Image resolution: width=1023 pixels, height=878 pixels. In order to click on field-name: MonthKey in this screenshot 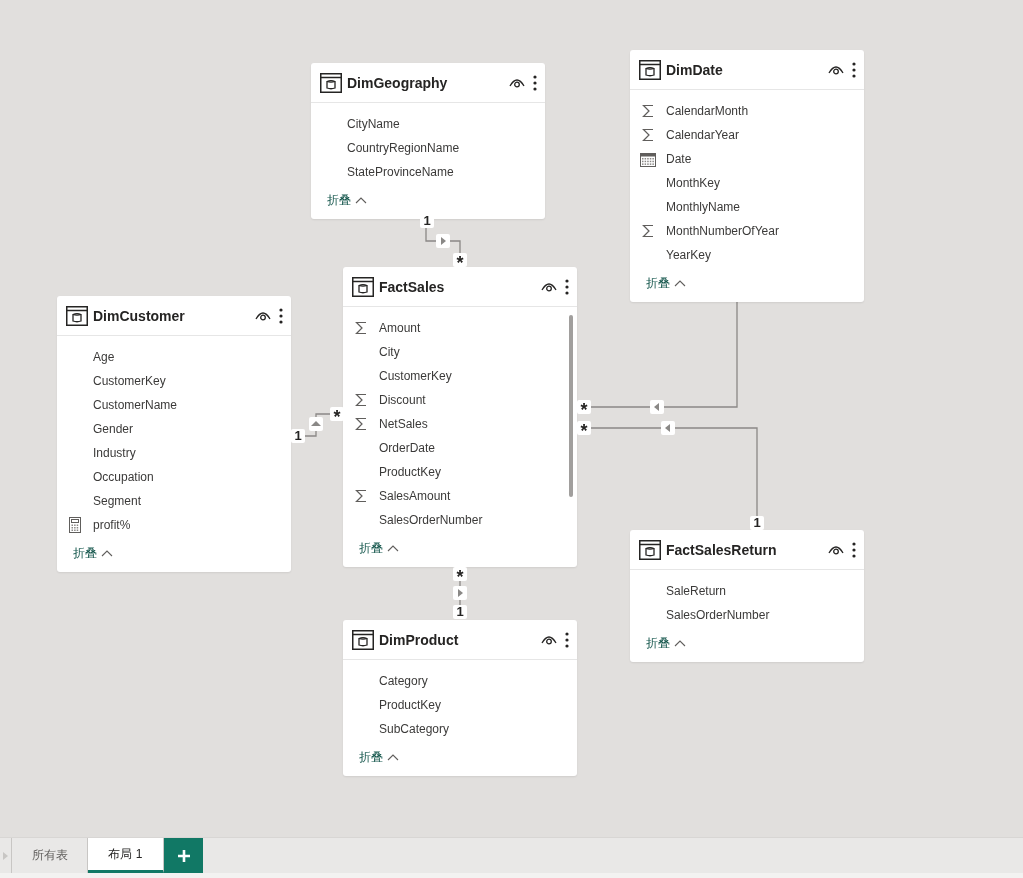, I will do `click(693, 183)`.